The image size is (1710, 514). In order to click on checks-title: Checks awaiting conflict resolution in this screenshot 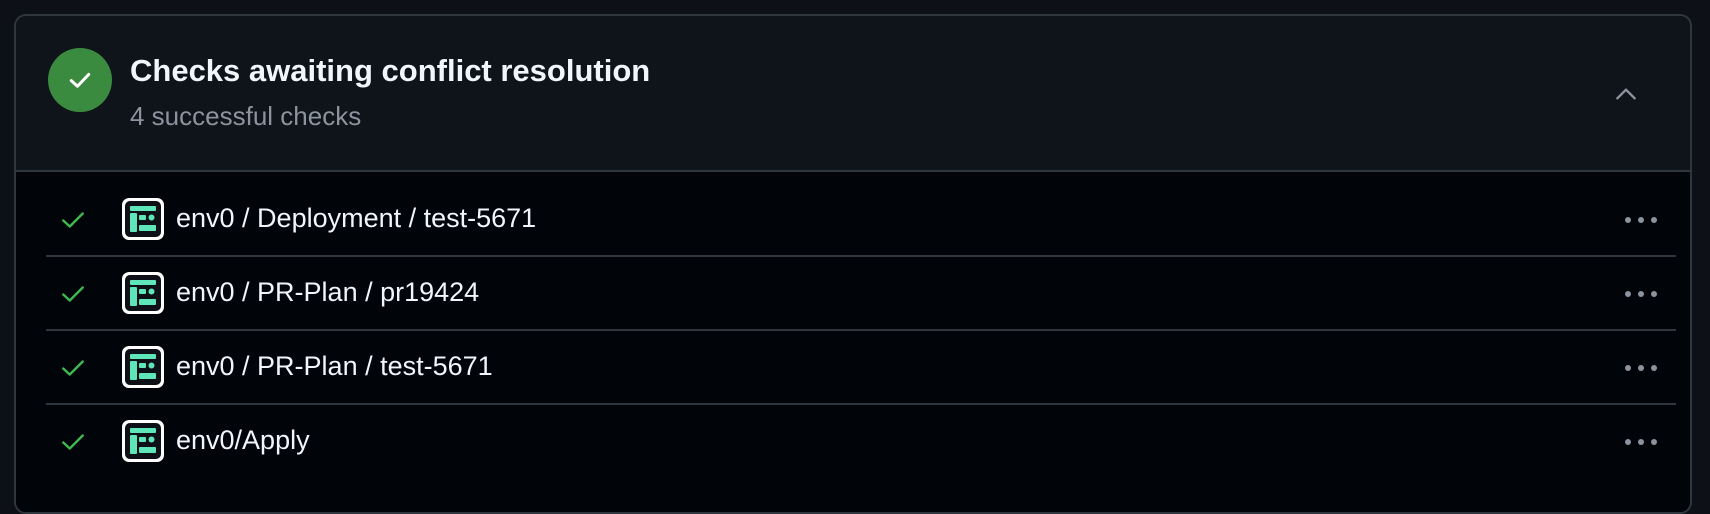, I will do `click(390, 70)`.